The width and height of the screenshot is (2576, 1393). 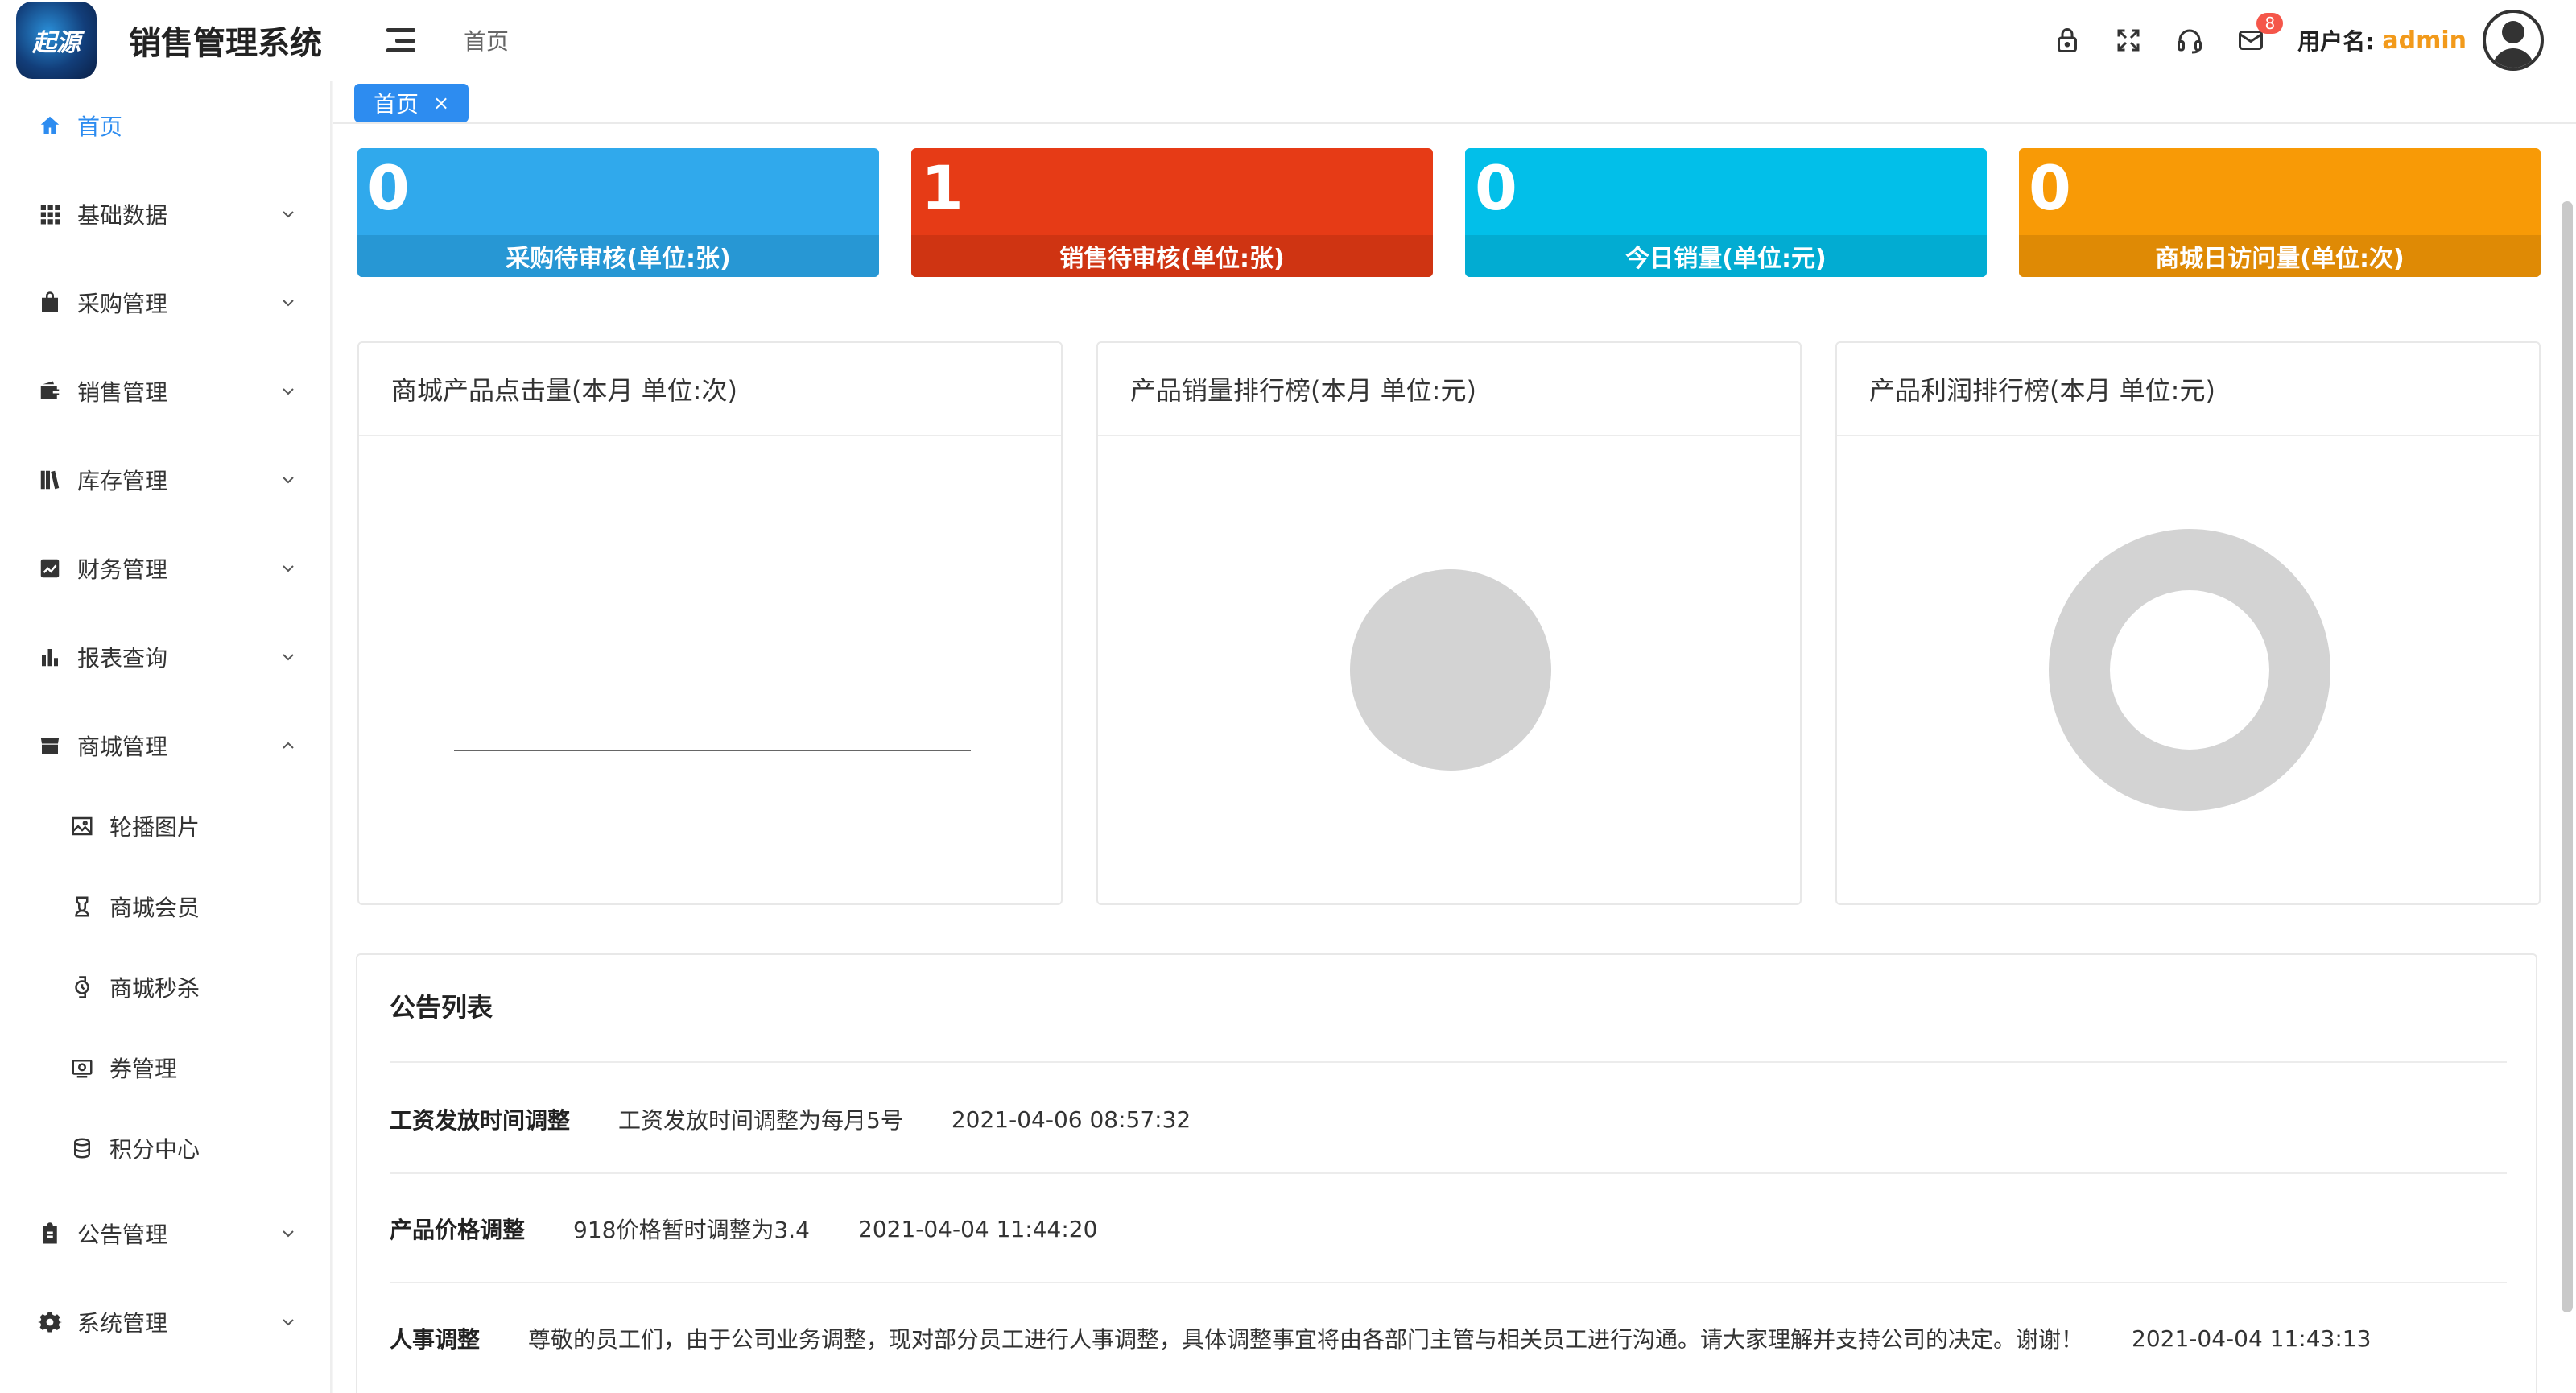 What do you see at coordinates (760, 1120) in the screenshot?
I see `notice-row-content: 工资发放时间调整为每月5号` at bounding box center [760, 1120].